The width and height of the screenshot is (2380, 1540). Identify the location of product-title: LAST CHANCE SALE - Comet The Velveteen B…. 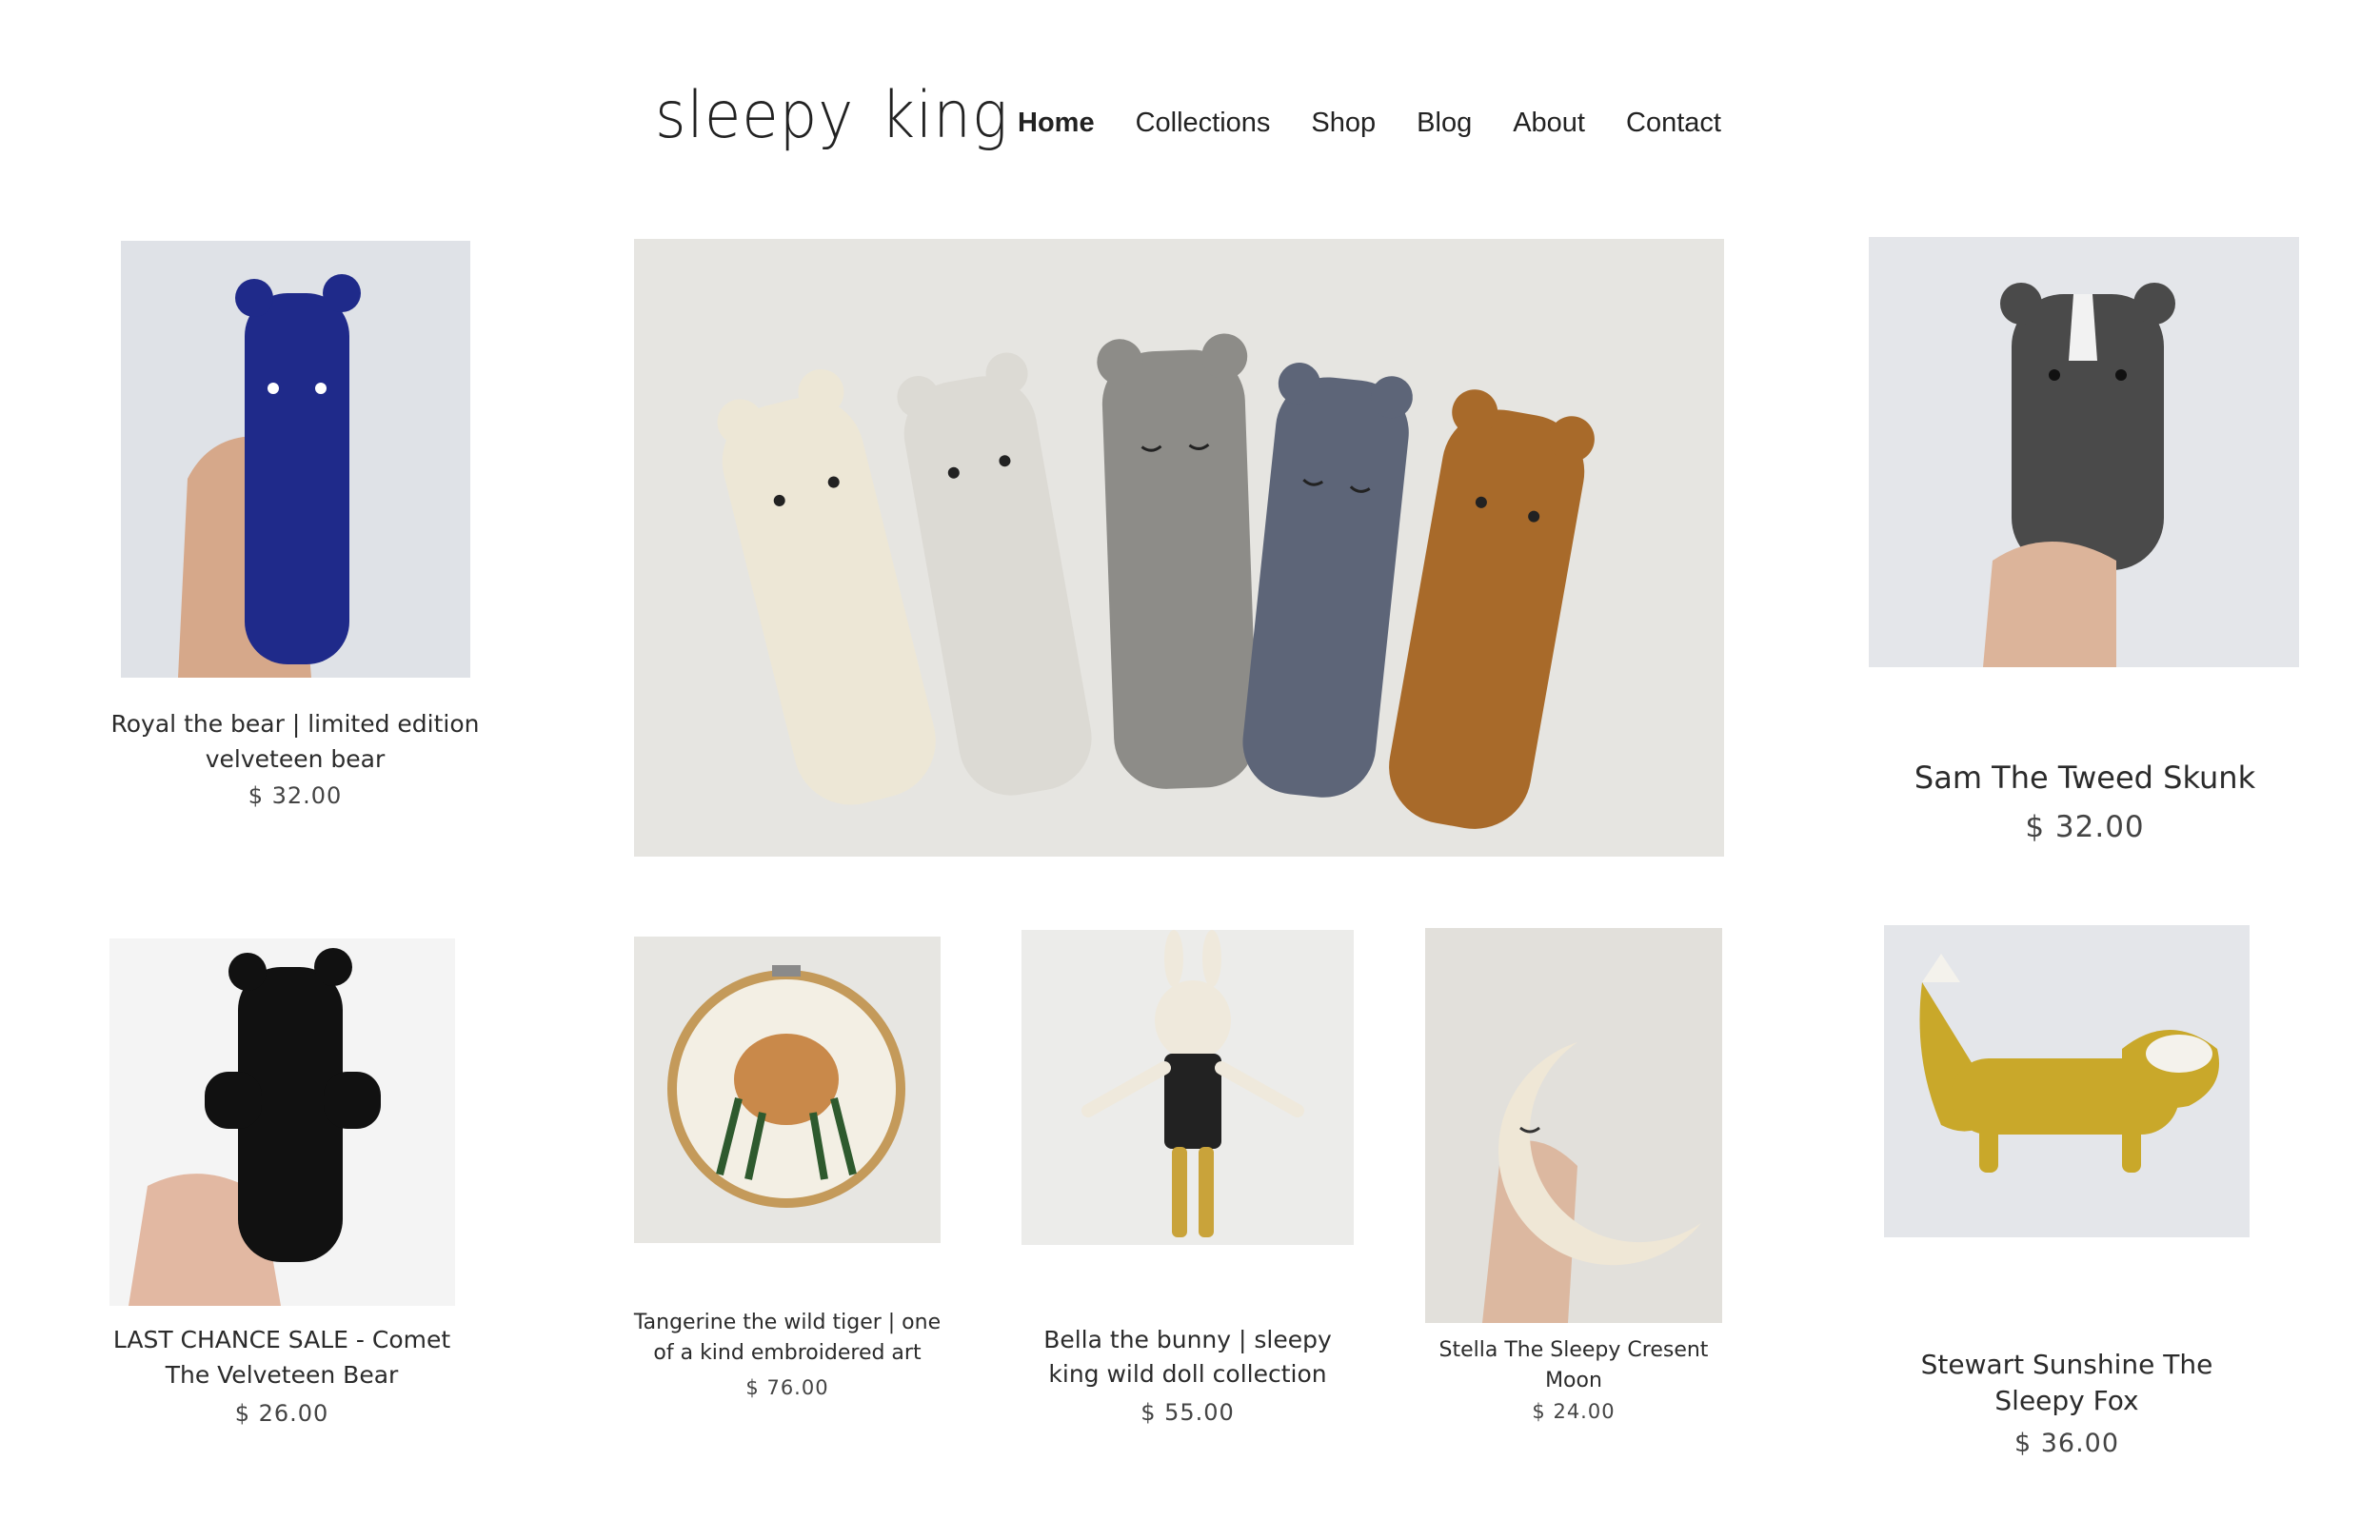
(282, 1357).